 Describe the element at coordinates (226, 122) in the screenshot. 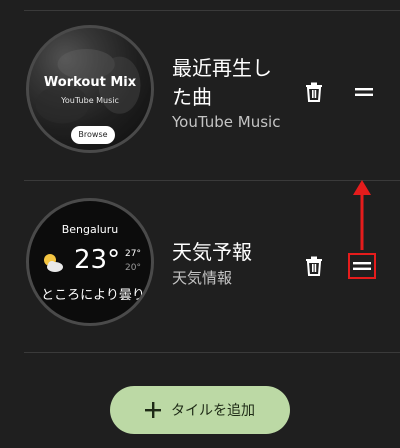

I see `tile-subtitle-music: YouTube Music` at that location.